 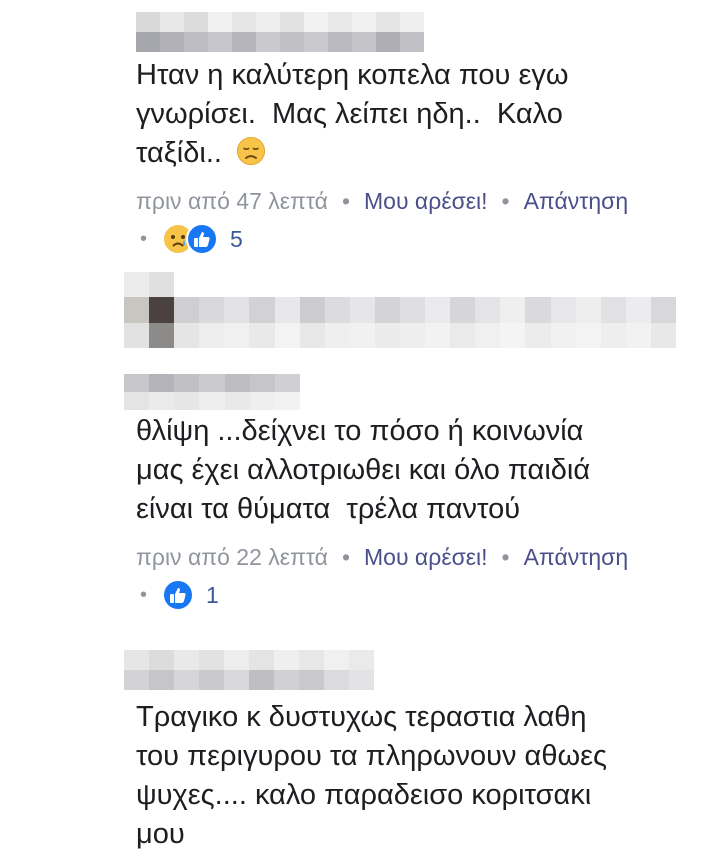 I want to click on comment-1-like-button: Μου αρέσει!, so click(x=426, y=201).